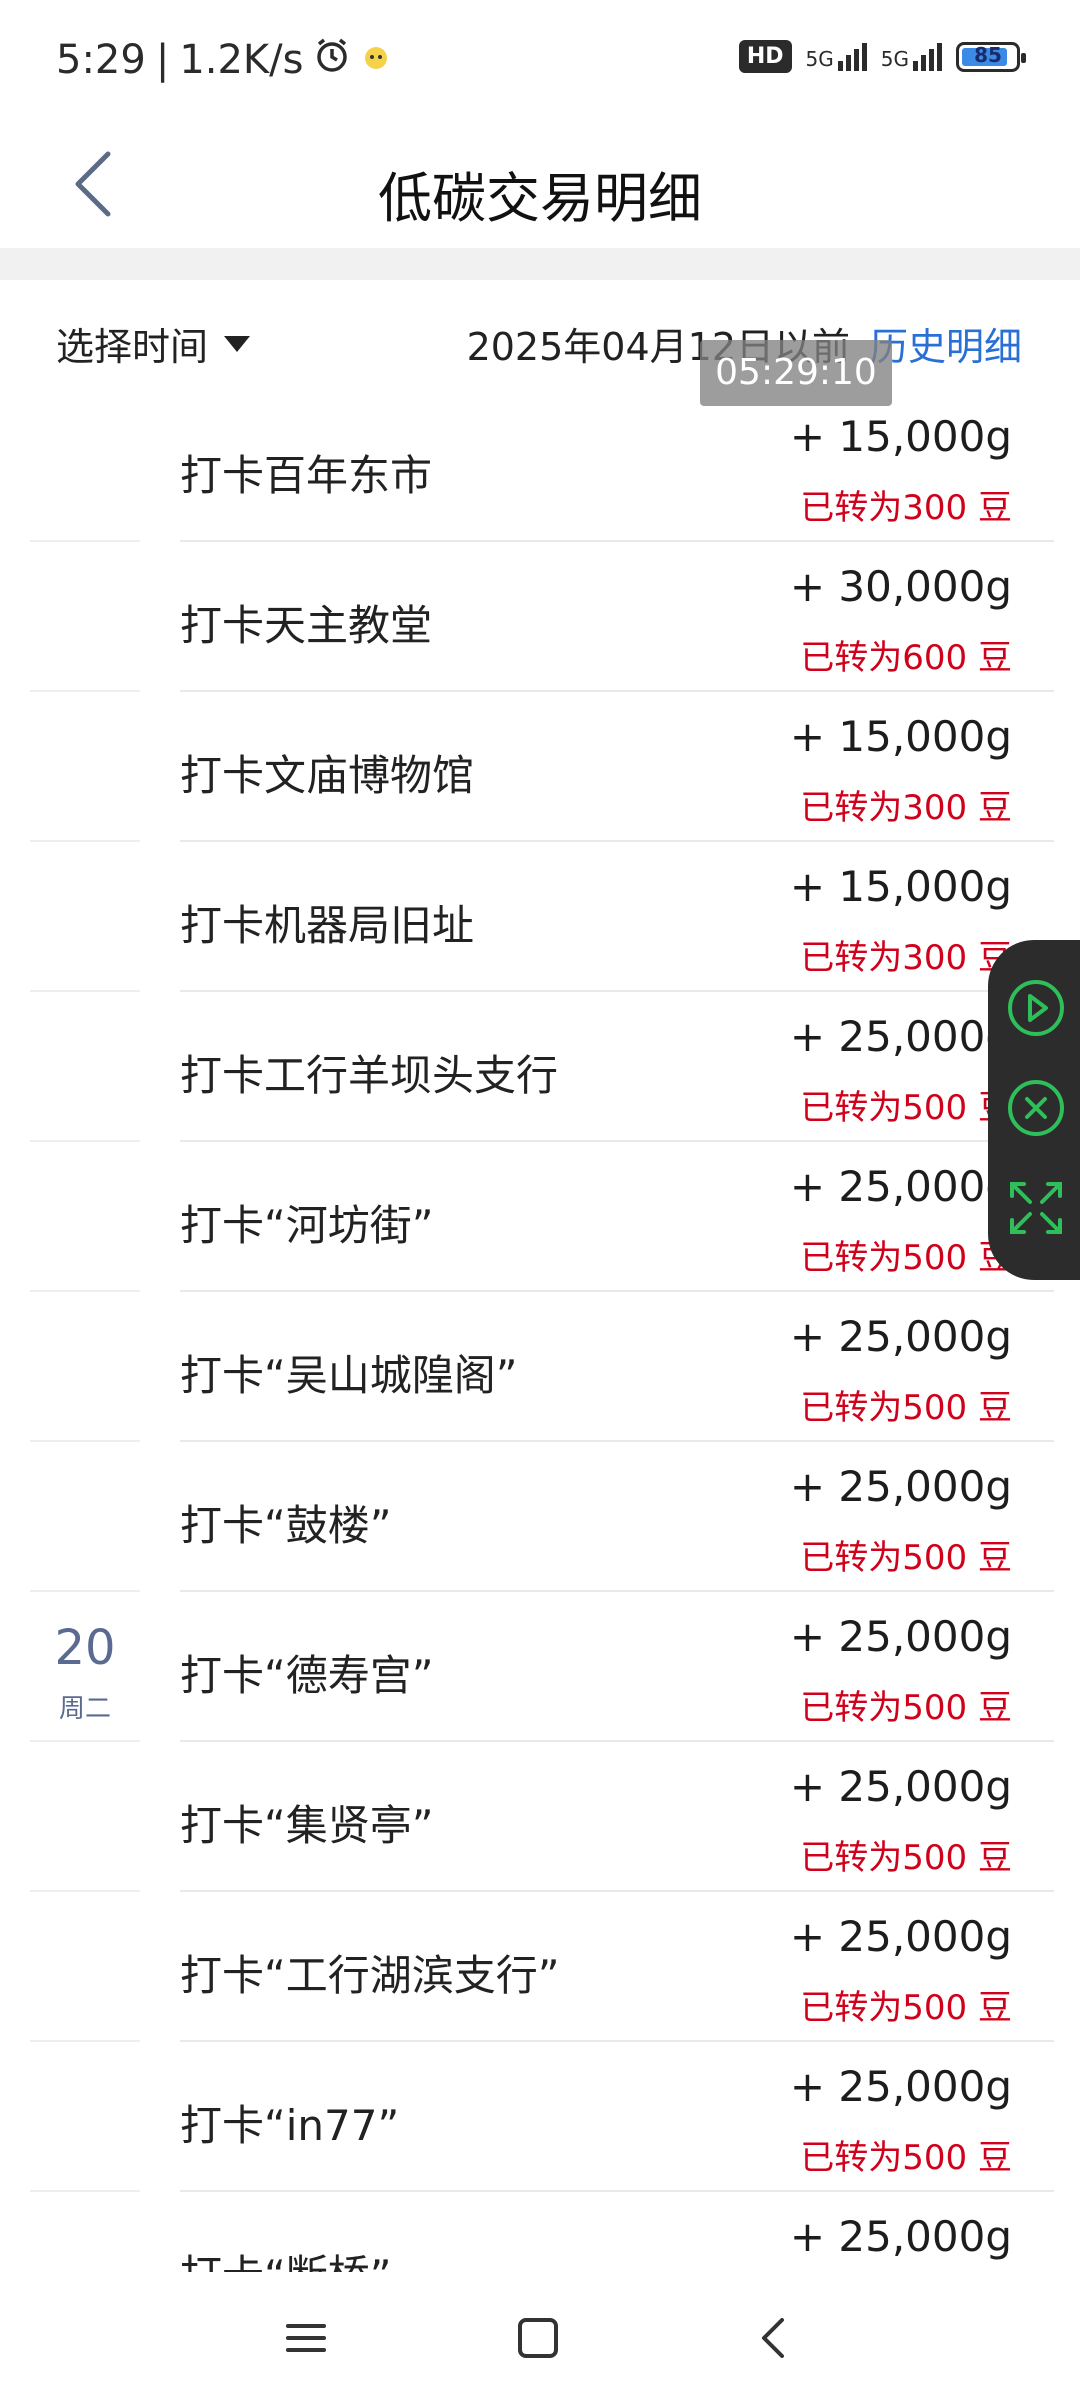 The height and width of the screenshot is (2400, 1080). What do you see at coordinates (540, 63) in the screenshot?
I see `status-bar: 5:29 | 1.2K/s HD 5G 5G 85` at bounding box center [540, 63].